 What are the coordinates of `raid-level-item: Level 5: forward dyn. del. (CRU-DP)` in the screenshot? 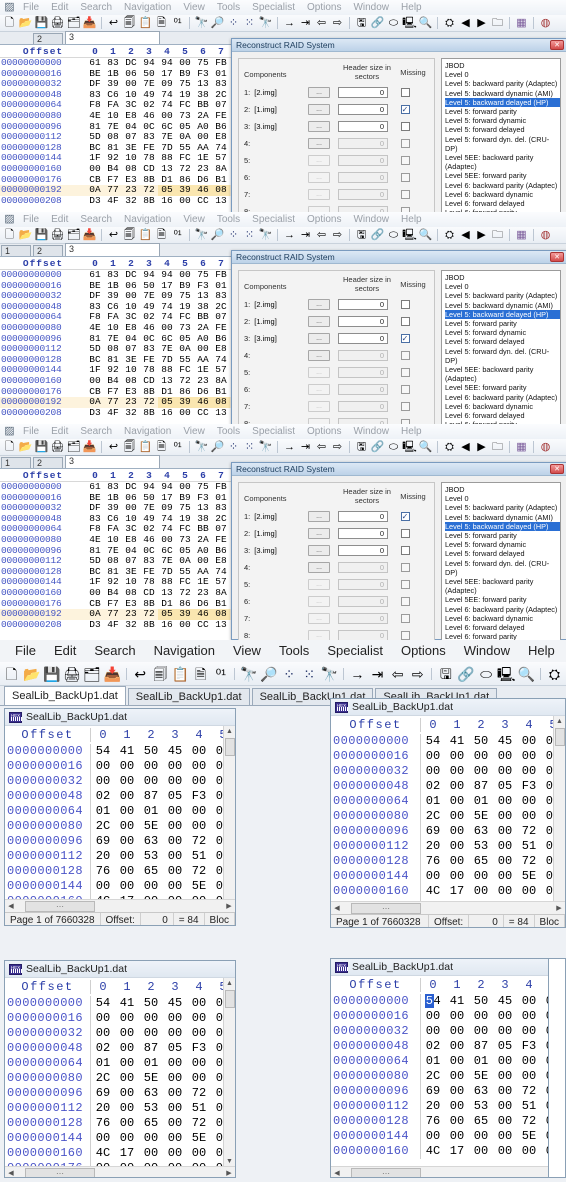 It's located at (502, 356).